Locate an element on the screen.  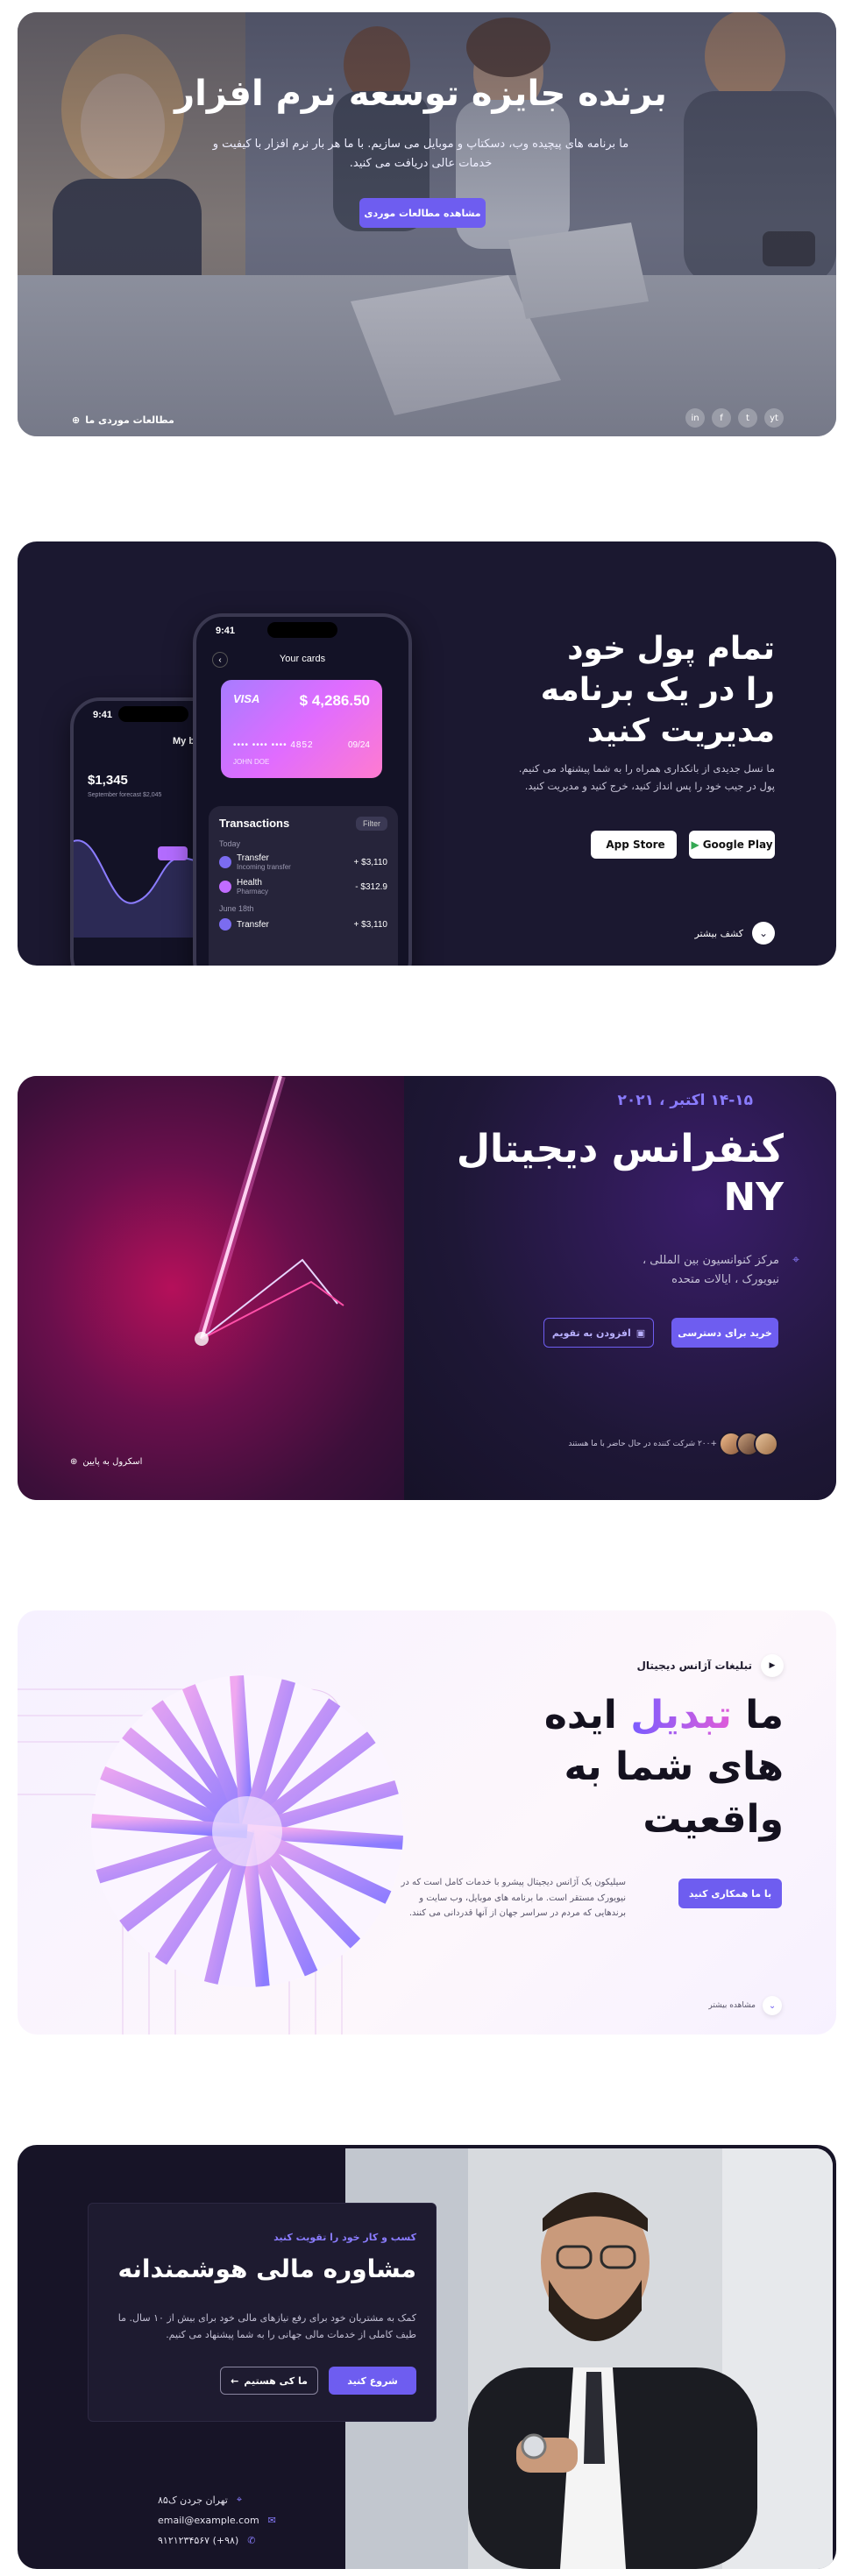
hero-title: برنده جایزه توسعه نرم افزار is located at coordinates (421, 94).